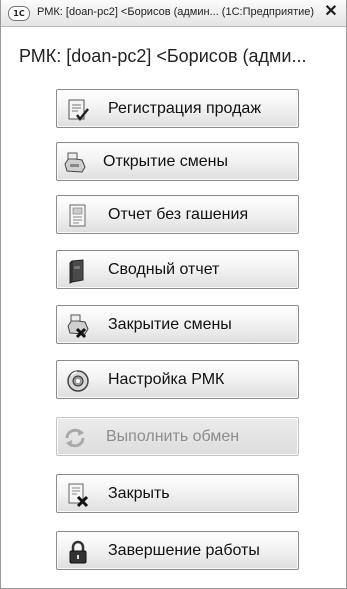 This screenshot has height=589, width=347. I want to click on summary-book-icon, so click(76, 271).